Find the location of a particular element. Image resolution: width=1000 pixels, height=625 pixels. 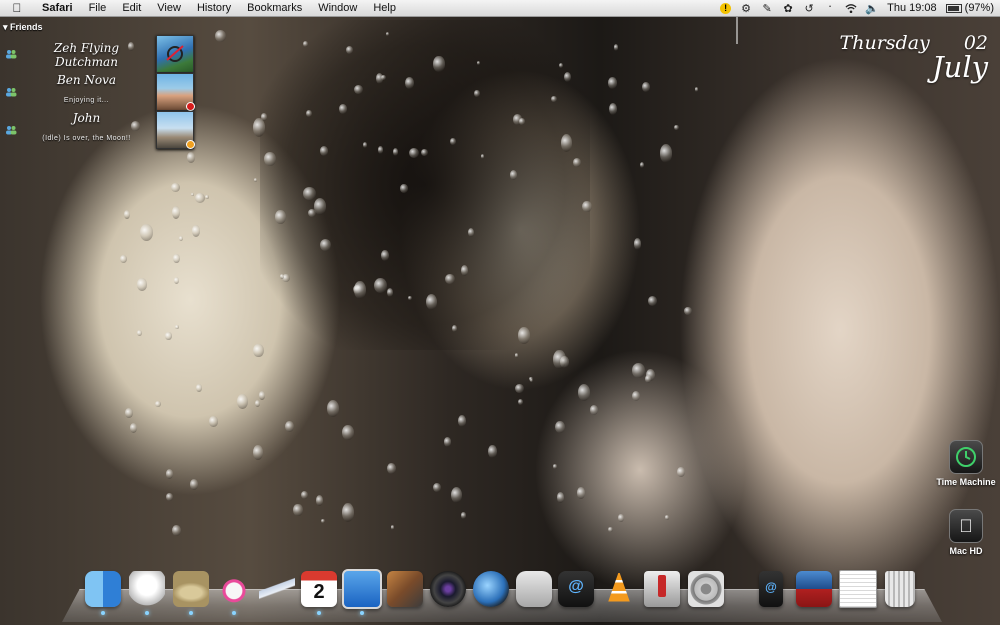

mail-icon: @ is located at coordinates (576, 589).